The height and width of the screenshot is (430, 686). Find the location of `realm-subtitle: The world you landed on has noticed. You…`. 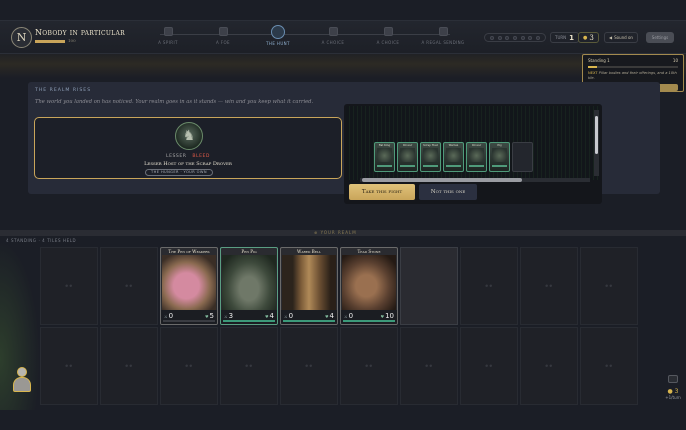

realm-subtitle: The world you landed on has noticed. You… is located at coordinates (174, 102).